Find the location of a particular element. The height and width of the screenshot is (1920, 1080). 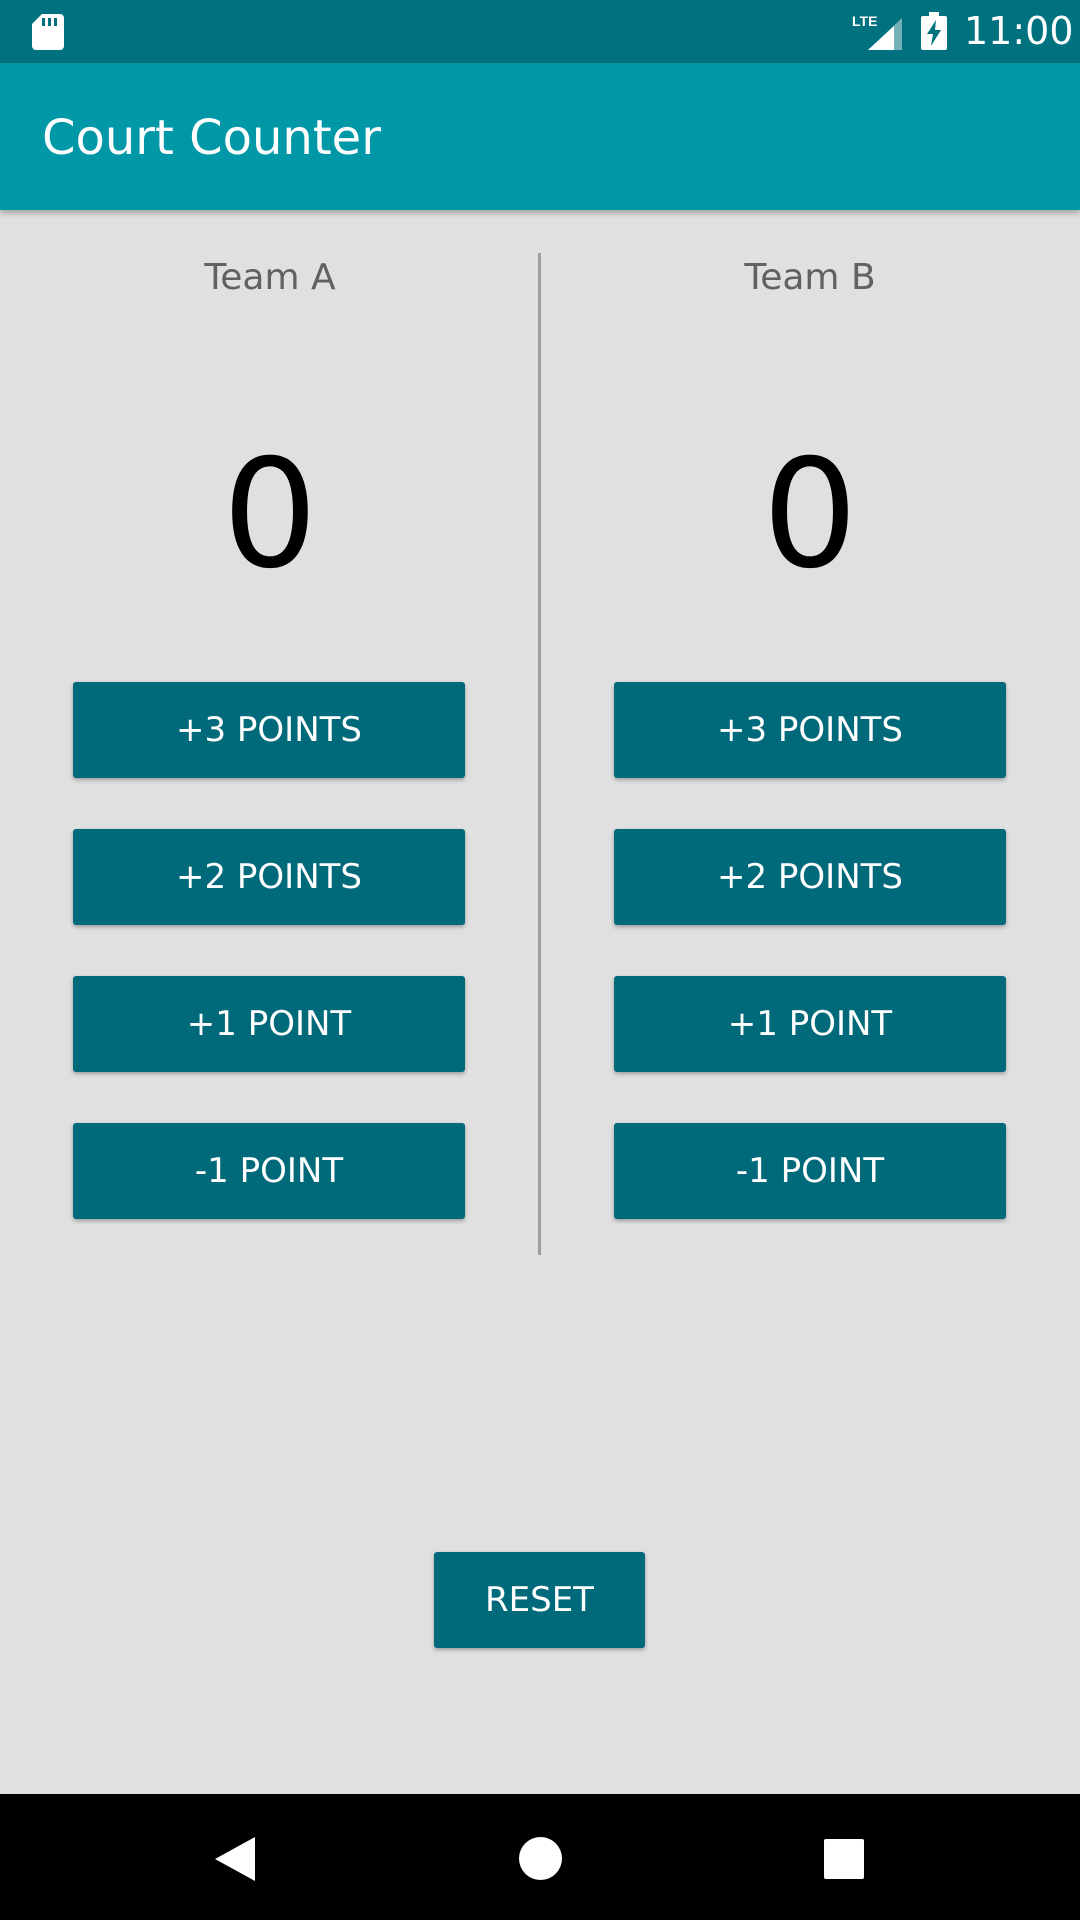

reset-button: RESET is located at coordinates (539, 1600).